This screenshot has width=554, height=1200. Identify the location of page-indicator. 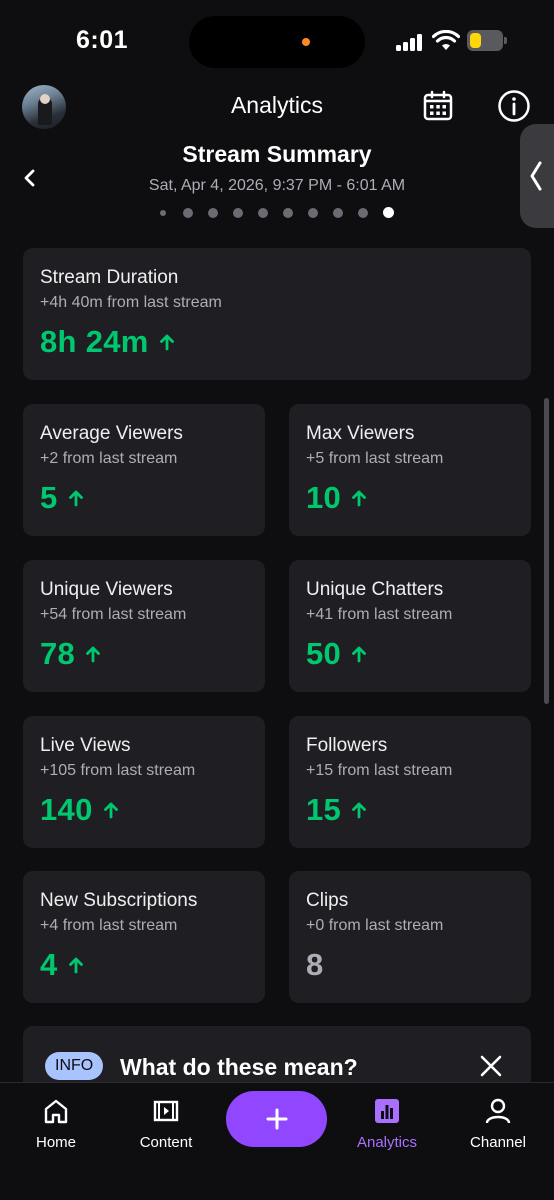
(278, 213).